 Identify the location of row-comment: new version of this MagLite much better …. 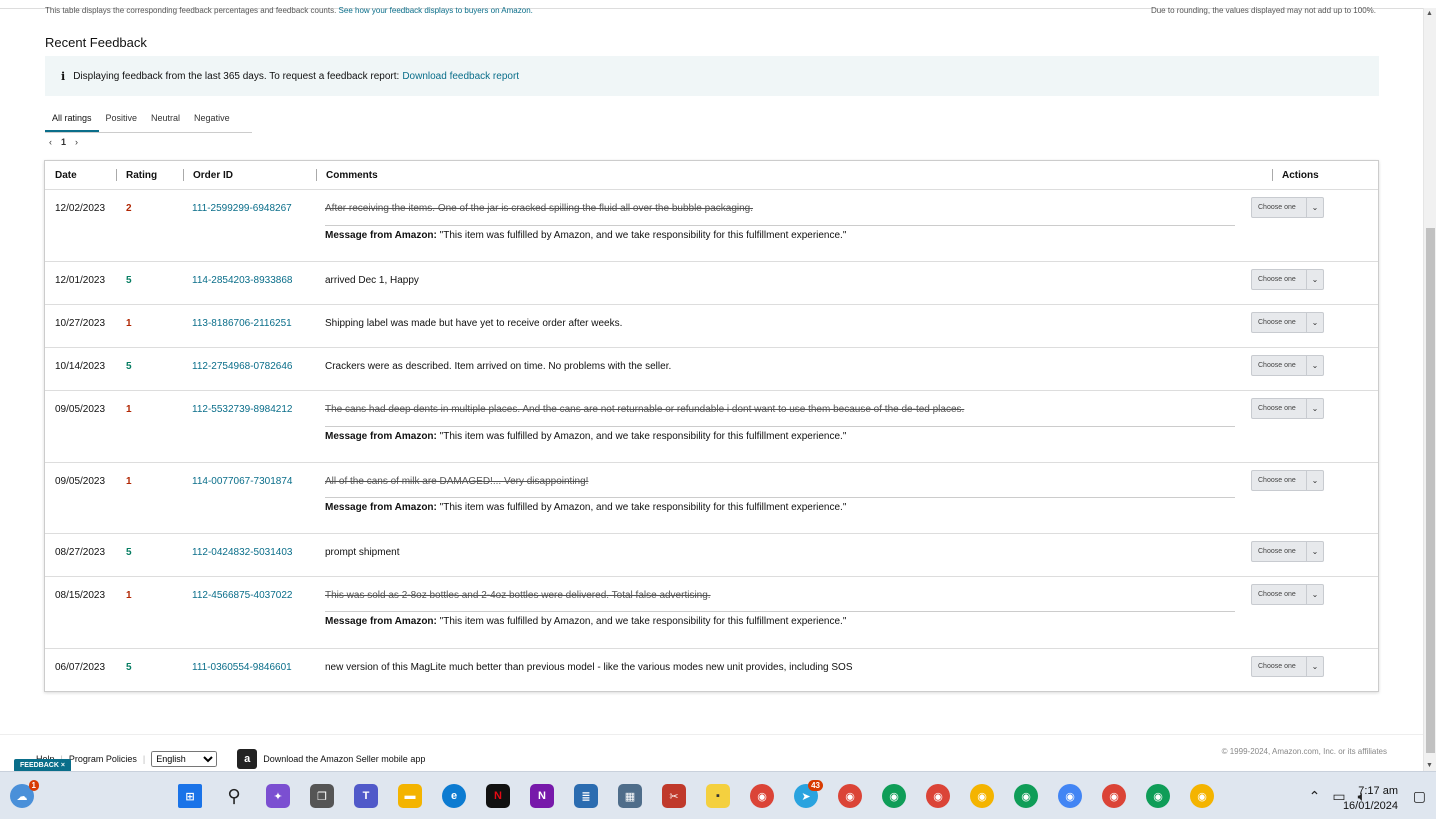
(589, 667).